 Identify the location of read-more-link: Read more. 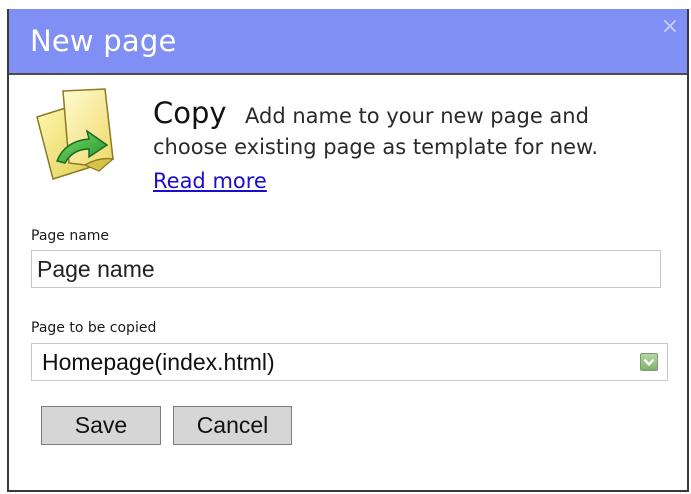
(210, 181).